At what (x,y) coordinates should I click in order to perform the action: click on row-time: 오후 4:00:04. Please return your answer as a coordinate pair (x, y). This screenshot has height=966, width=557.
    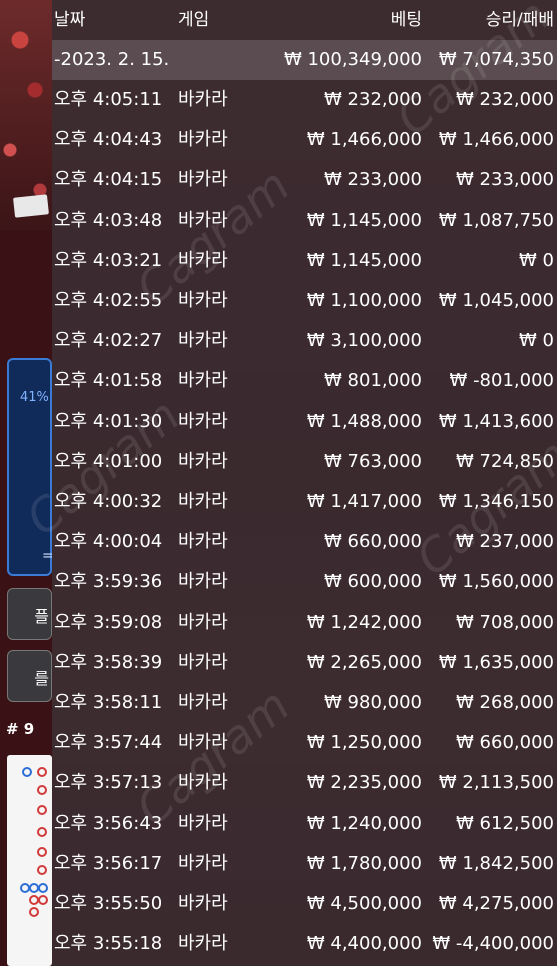
    Looking at the image, I should click on (108, 542).